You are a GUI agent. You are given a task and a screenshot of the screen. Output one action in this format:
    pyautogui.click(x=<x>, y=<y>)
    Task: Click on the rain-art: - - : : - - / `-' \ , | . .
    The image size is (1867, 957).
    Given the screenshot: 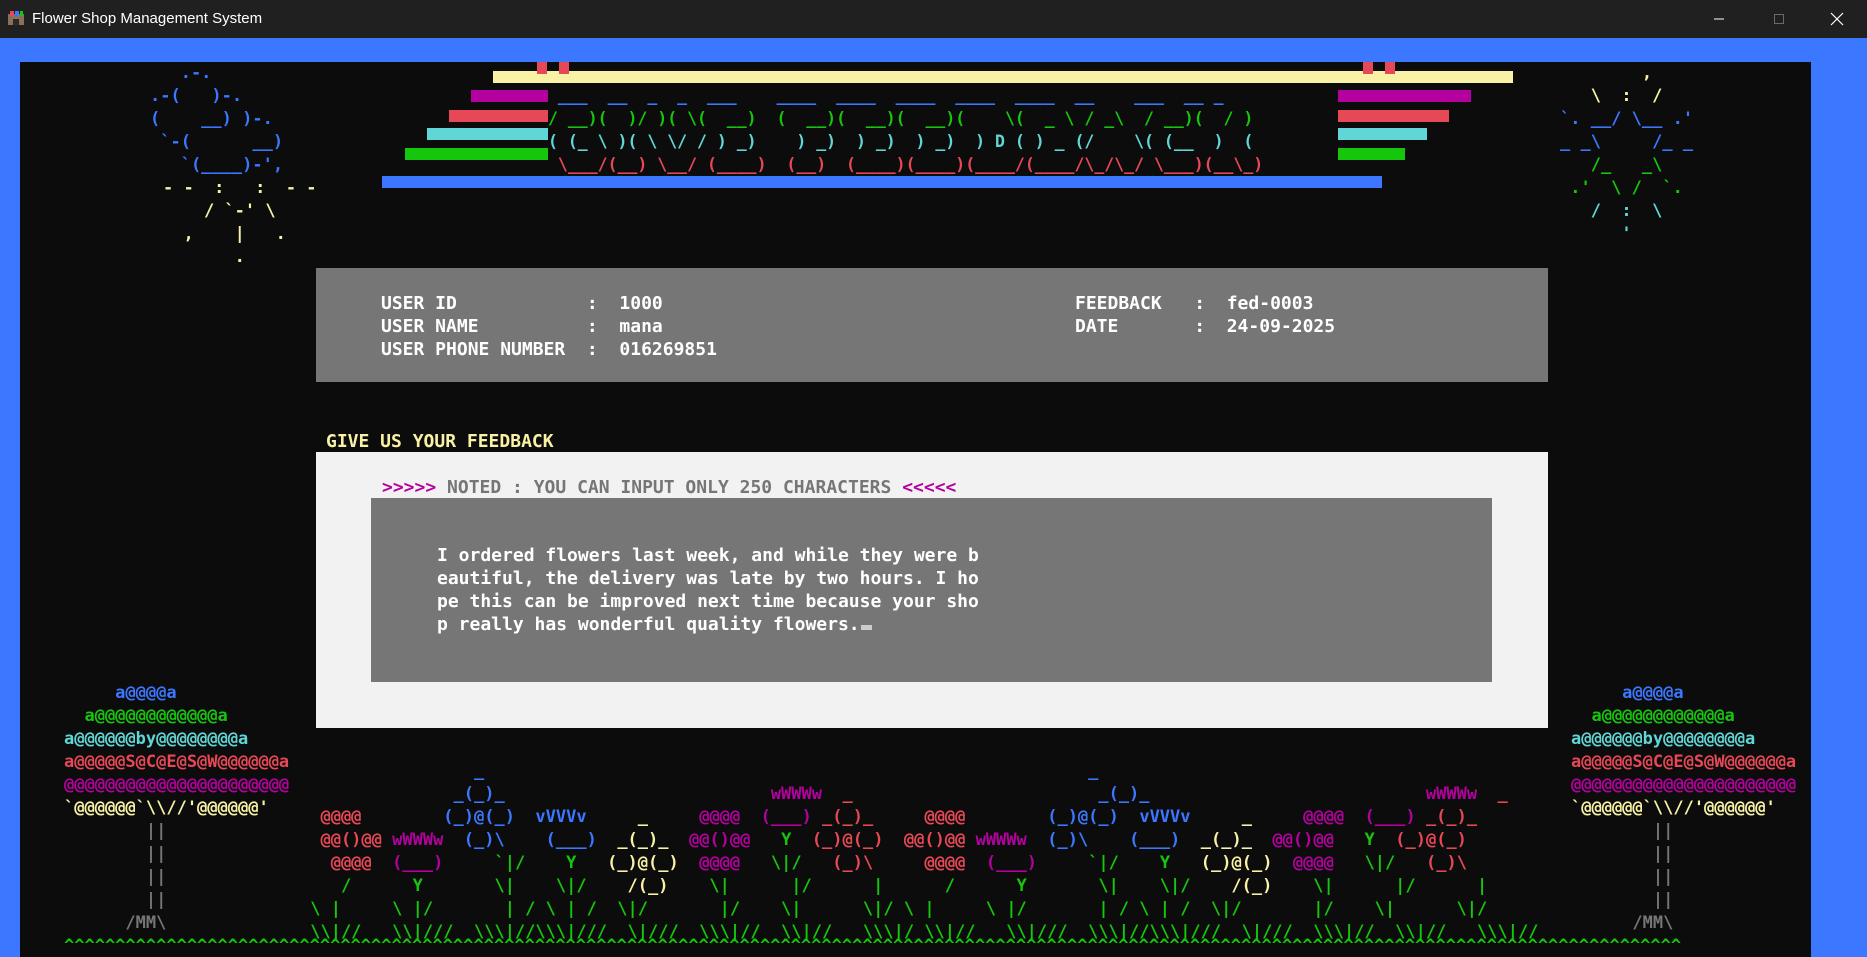 What is the action you would take?
    pyautogui.click(x=240, y=222)
    